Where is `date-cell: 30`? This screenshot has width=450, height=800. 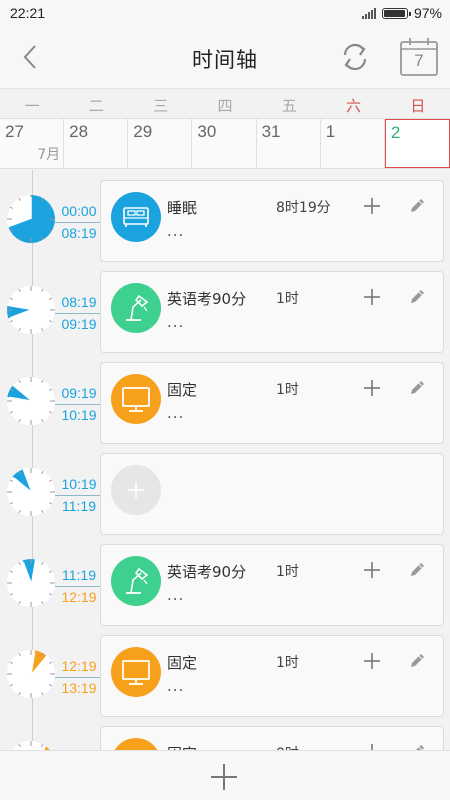 date-cell: 30 is located at coordinates (224, 143).